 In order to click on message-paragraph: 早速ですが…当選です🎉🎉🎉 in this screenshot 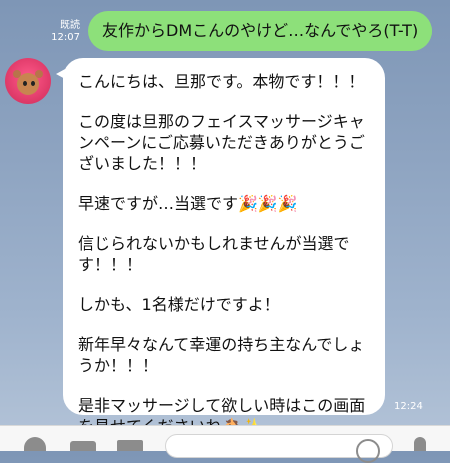, I will do `click(188, 203)`.